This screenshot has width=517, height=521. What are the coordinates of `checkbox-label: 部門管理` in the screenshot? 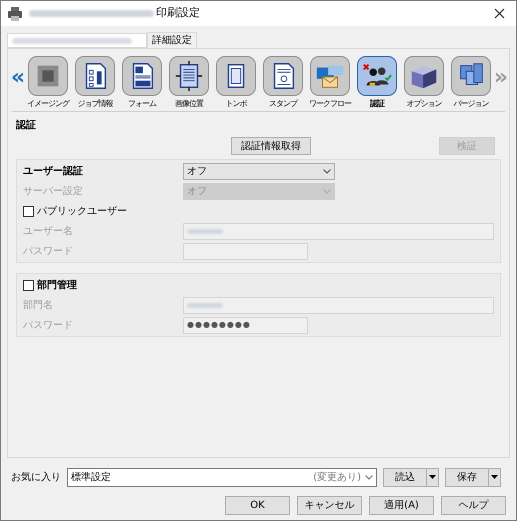 It's located at (57, 285).